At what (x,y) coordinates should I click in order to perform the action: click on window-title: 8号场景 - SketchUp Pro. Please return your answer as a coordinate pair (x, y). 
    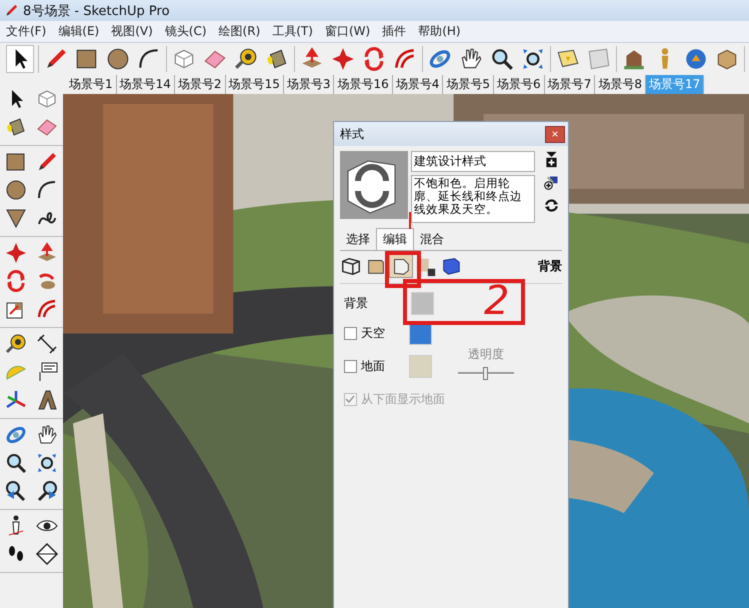
    Looking at the image, I should click on (96, 11).